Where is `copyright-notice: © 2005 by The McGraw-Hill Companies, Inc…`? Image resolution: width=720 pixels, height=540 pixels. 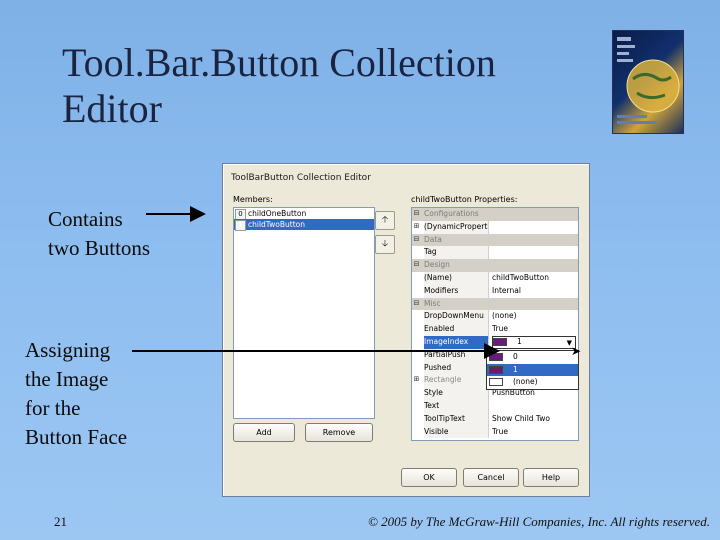
copyright-notice: © 2005 by The McGraw-Hill Companies, Inc… is located at coordinates (538, 521).